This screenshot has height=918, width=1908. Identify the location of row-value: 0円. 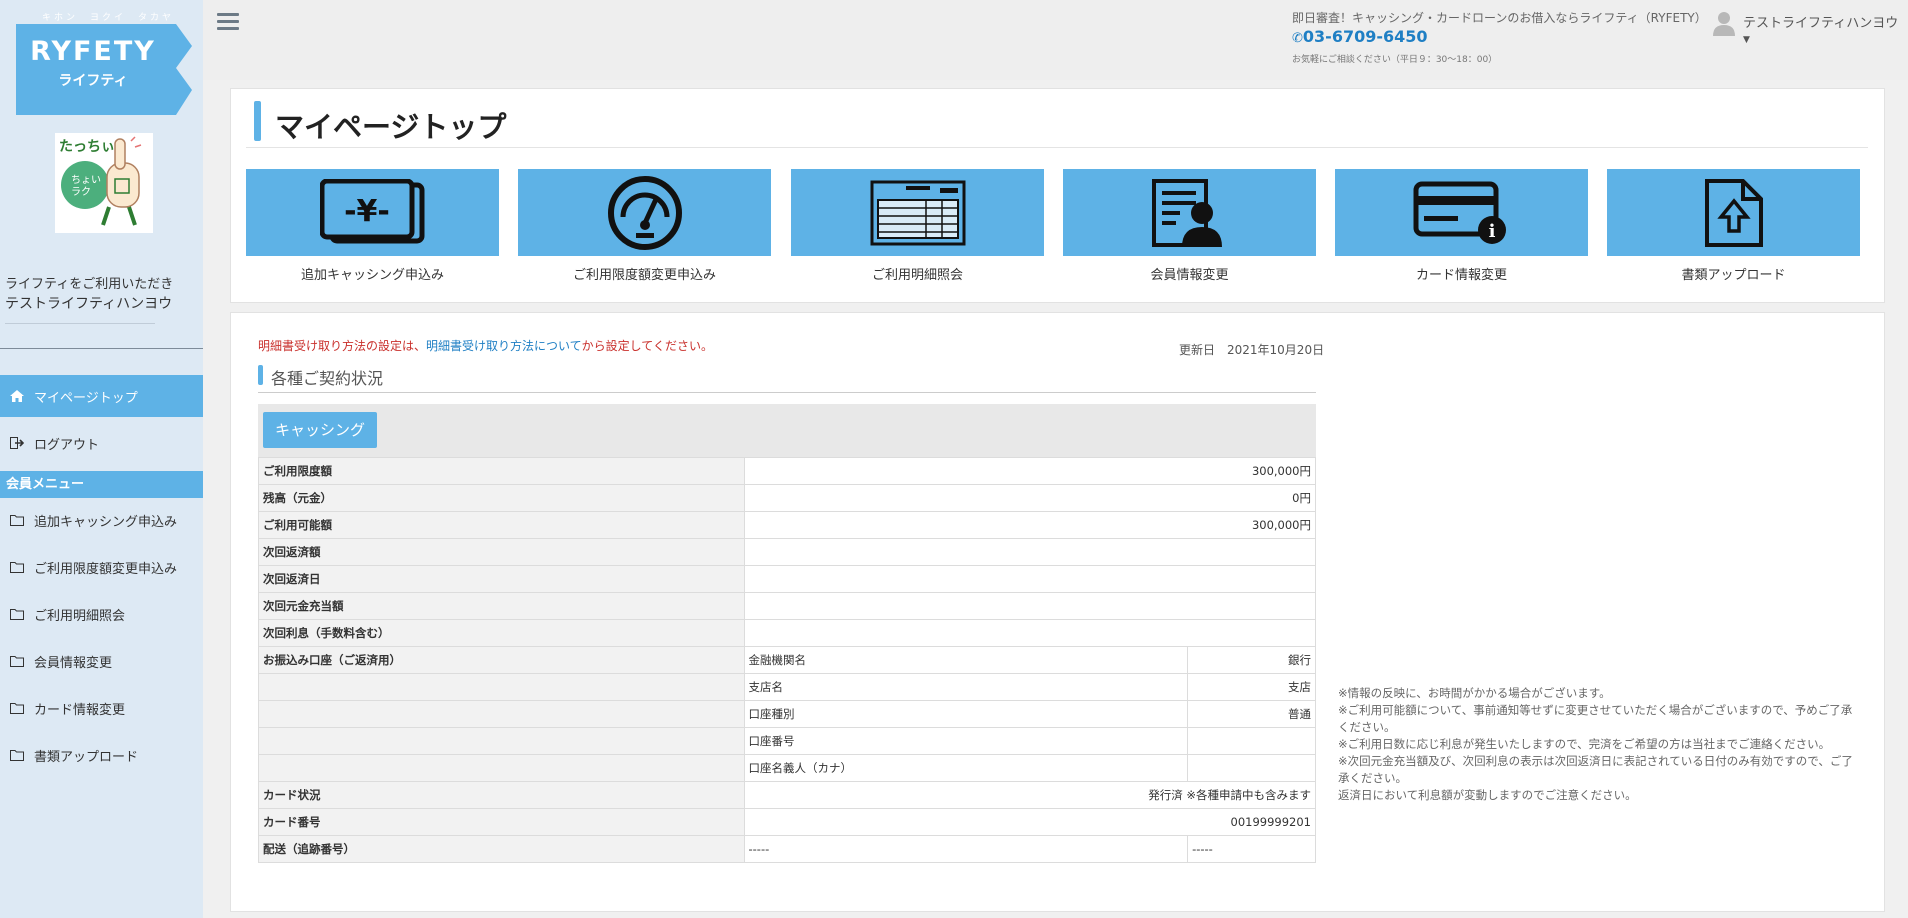
(1029, 498).